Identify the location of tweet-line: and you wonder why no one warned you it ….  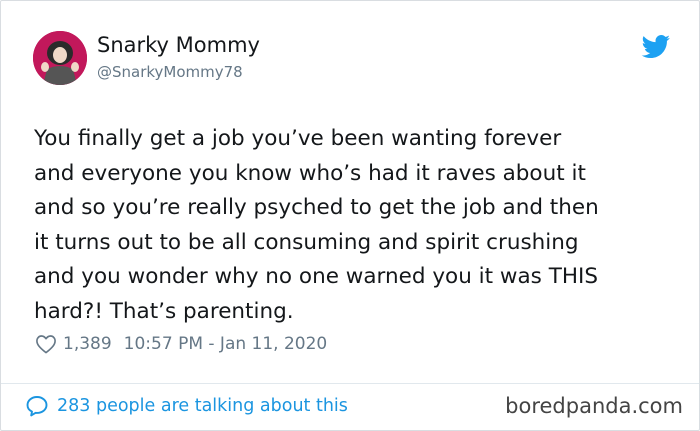
(316, 276).